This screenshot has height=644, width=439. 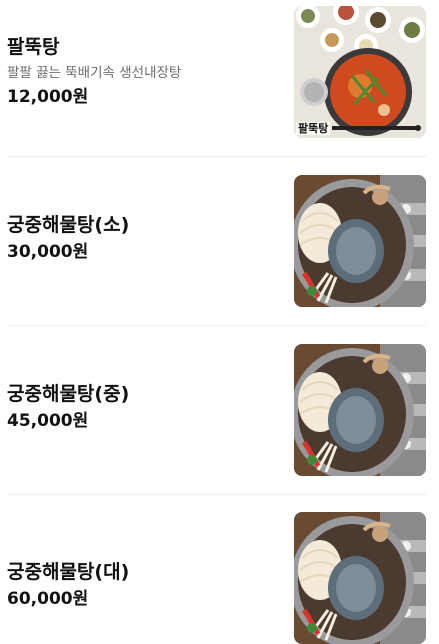 I want to click on menu-item-name: 궁중해물탕(소), so click(x=68, y=225).